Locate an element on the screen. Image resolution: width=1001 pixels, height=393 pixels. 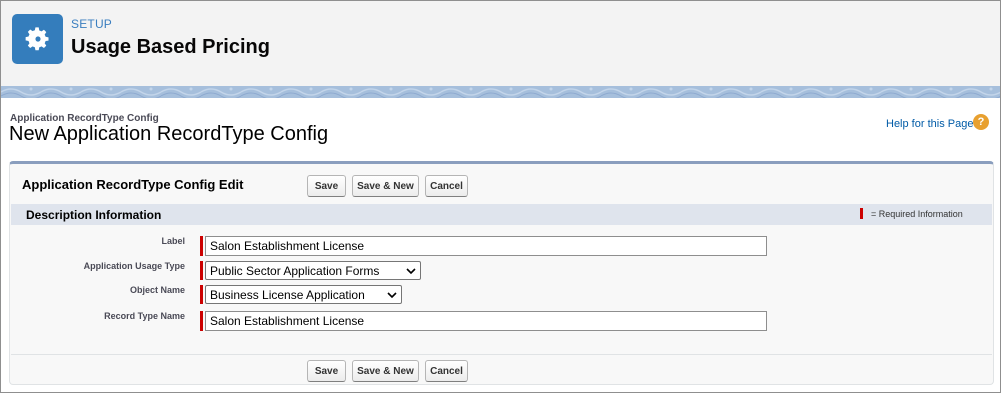
record-type-name-field-label: Record Type Name is located at coordinates (144, 316).